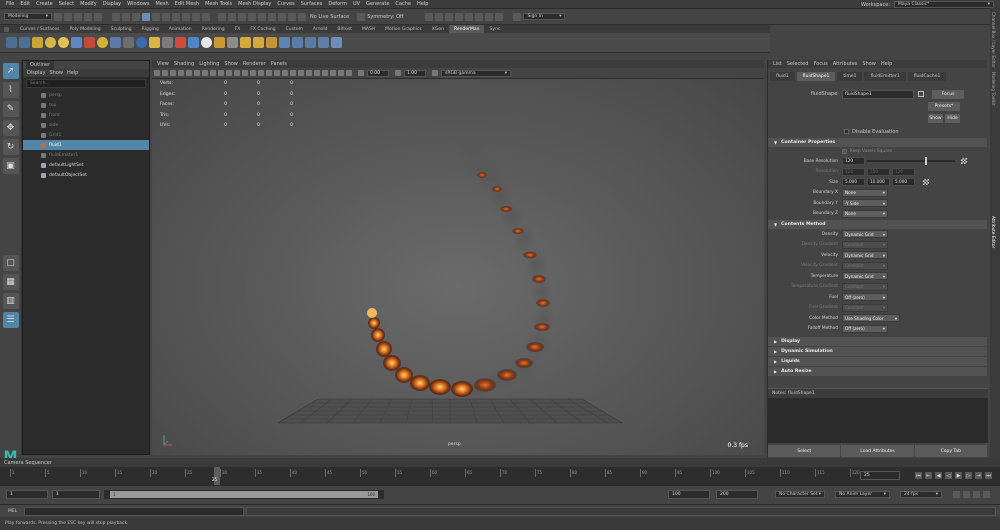 The image size is (1000, 530). I want to click on menu-windows: Windows, so click(138, 4).